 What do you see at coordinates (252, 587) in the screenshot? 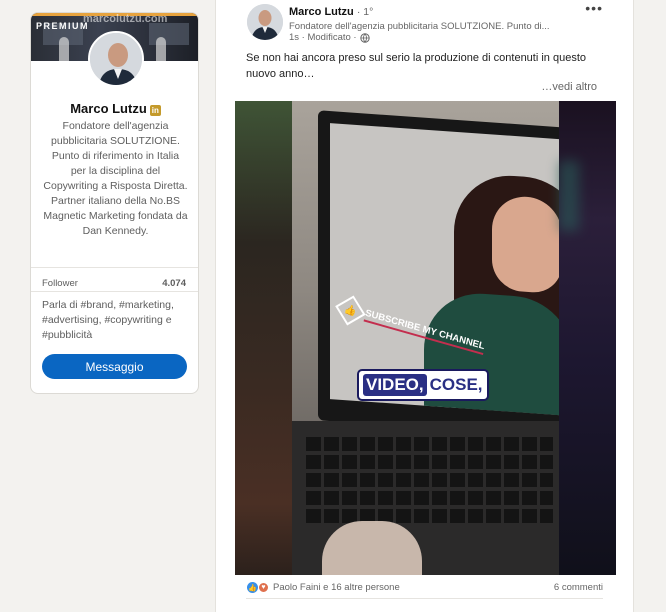
I see `like-reaction-icon: 👍` at bounding box center [252, 587].